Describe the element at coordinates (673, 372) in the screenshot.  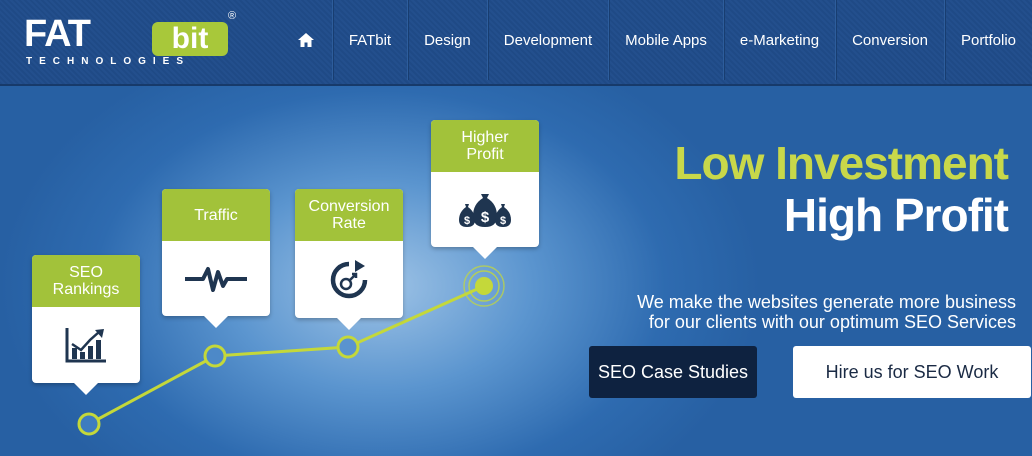
I see `seo-case-studies-button: SEO Case Studies` at that location.